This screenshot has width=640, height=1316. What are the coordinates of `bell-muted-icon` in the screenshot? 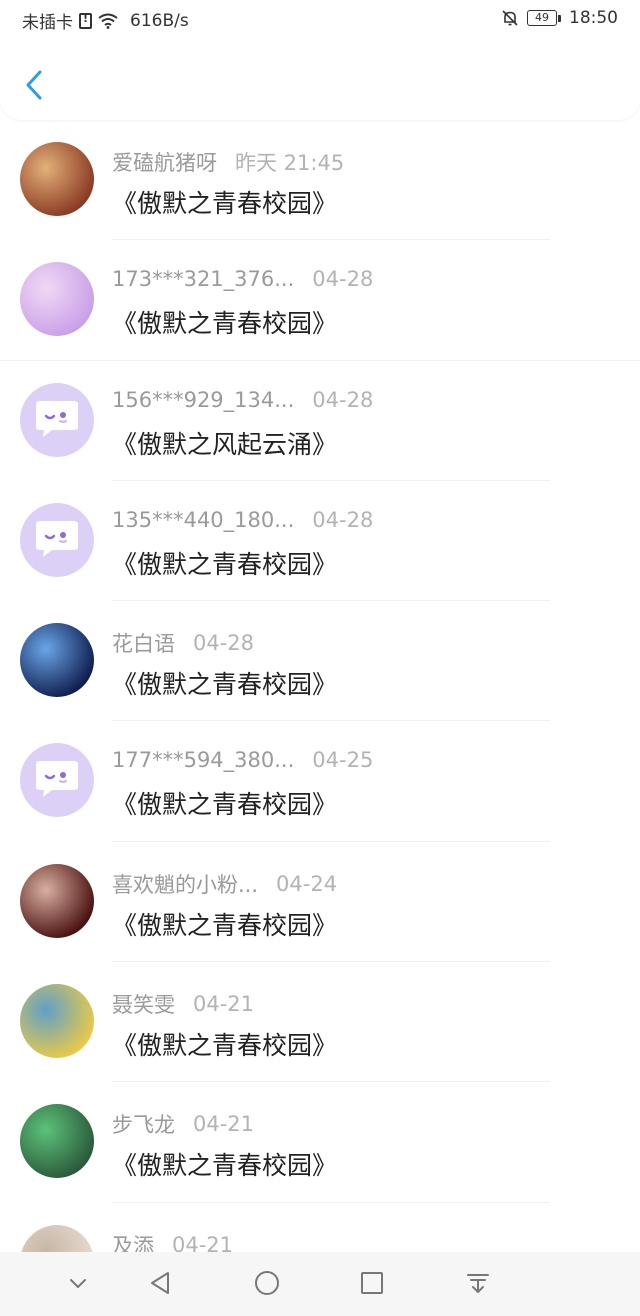 It's located at (510, 18).